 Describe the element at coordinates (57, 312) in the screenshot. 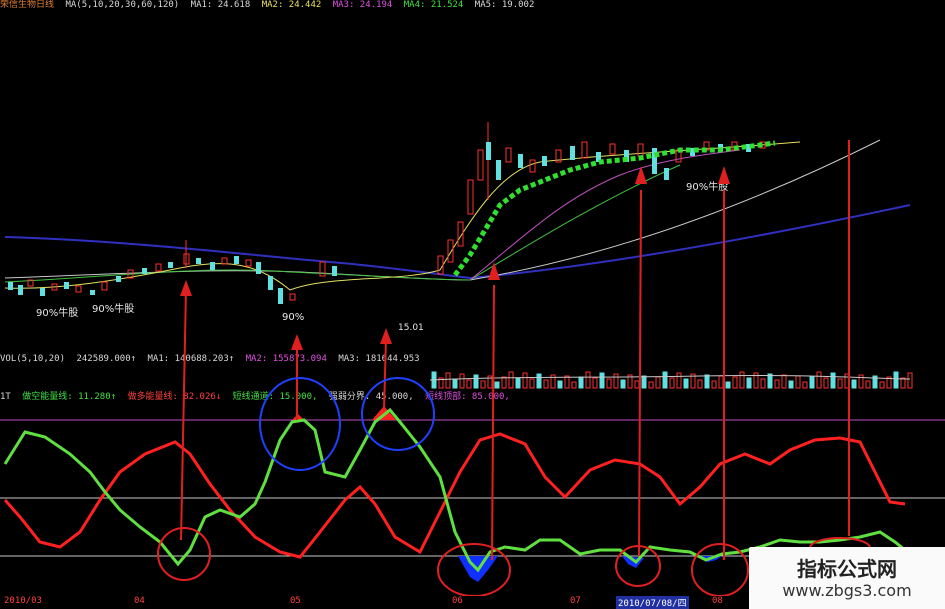

I see `label-90-1: 90%牛股` at that location.